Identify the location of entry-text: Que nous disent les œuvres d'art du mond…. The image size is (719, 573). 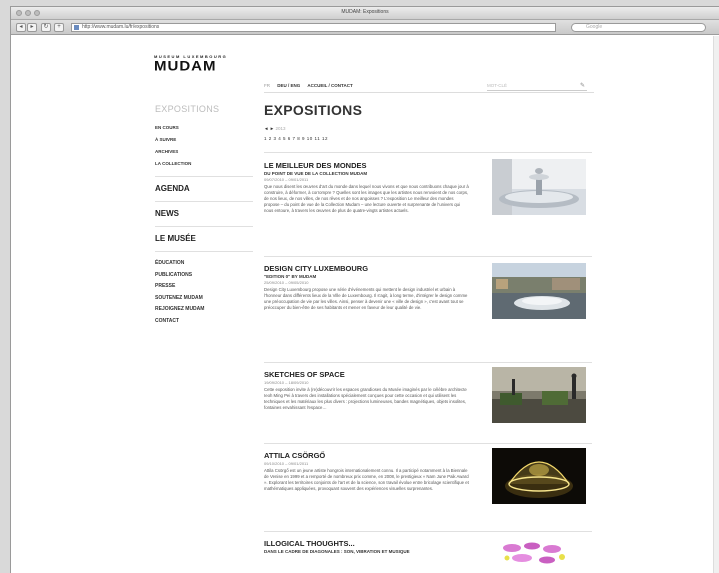
(366, 198).